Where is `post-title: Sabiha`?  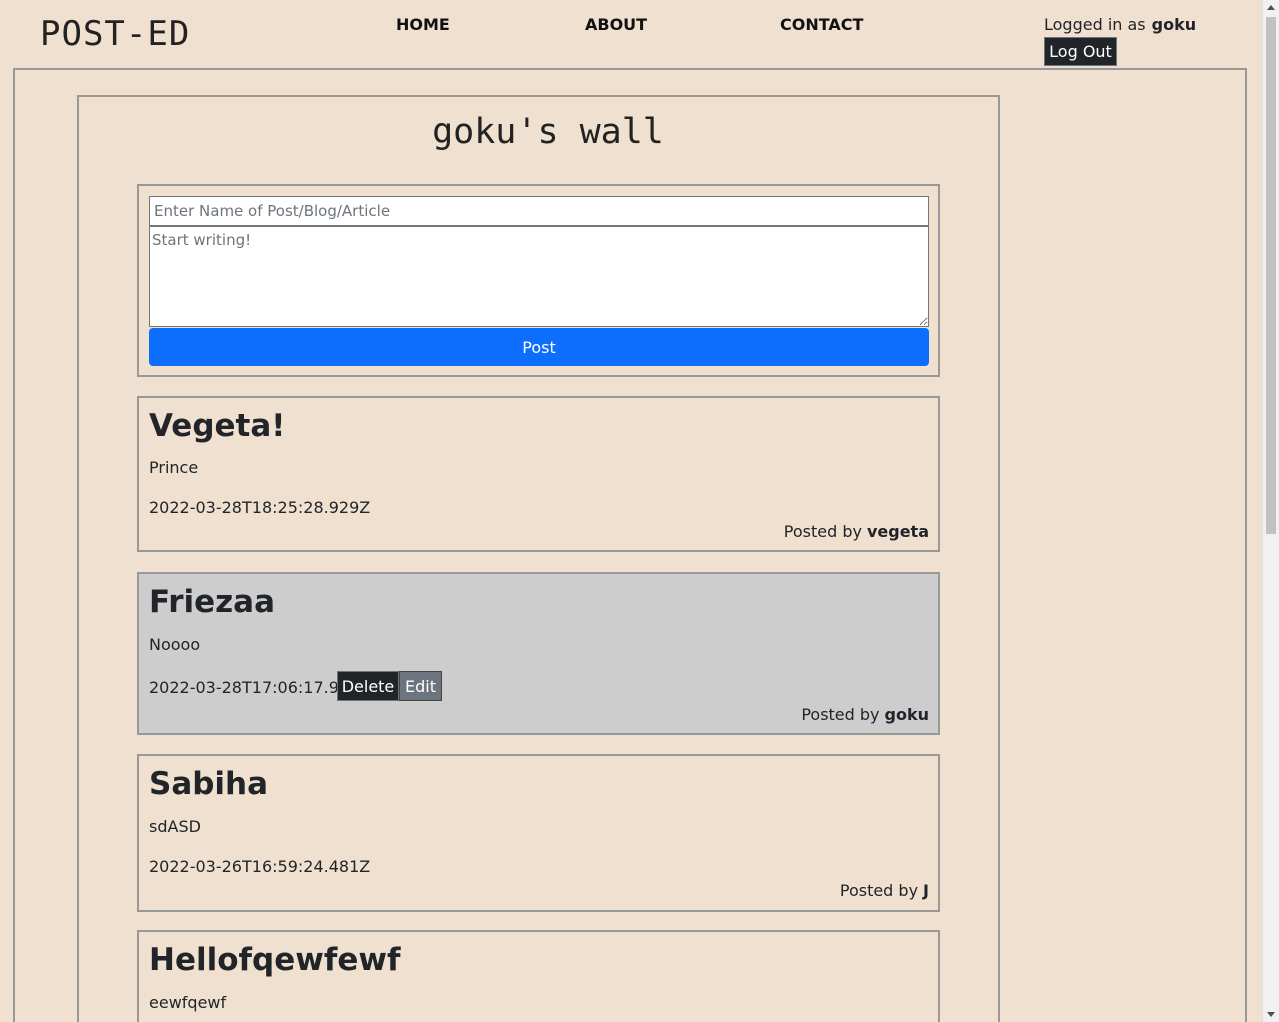 post-title: Sabiha is located at coordinates (209, 784).